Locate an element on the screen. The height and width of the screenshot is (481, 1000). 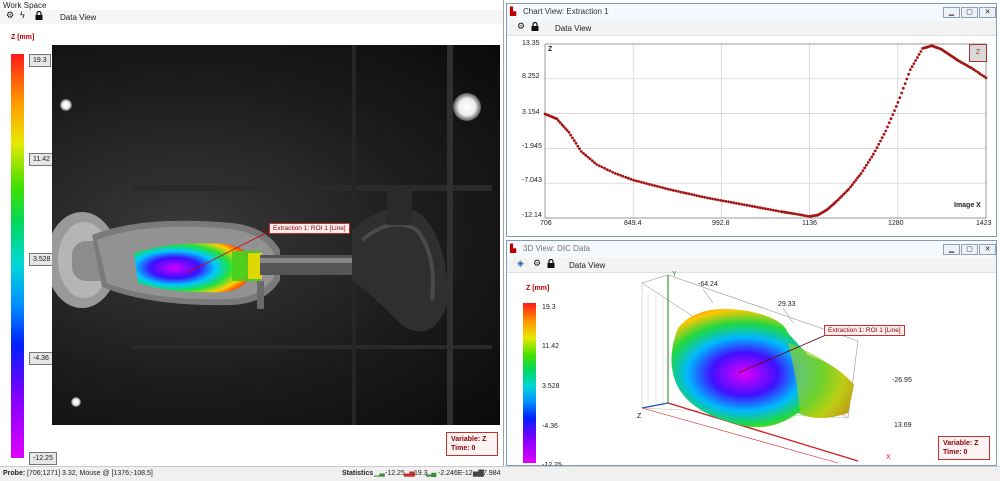
lightning-icon: ϟ is located at coordinates (22, 15).